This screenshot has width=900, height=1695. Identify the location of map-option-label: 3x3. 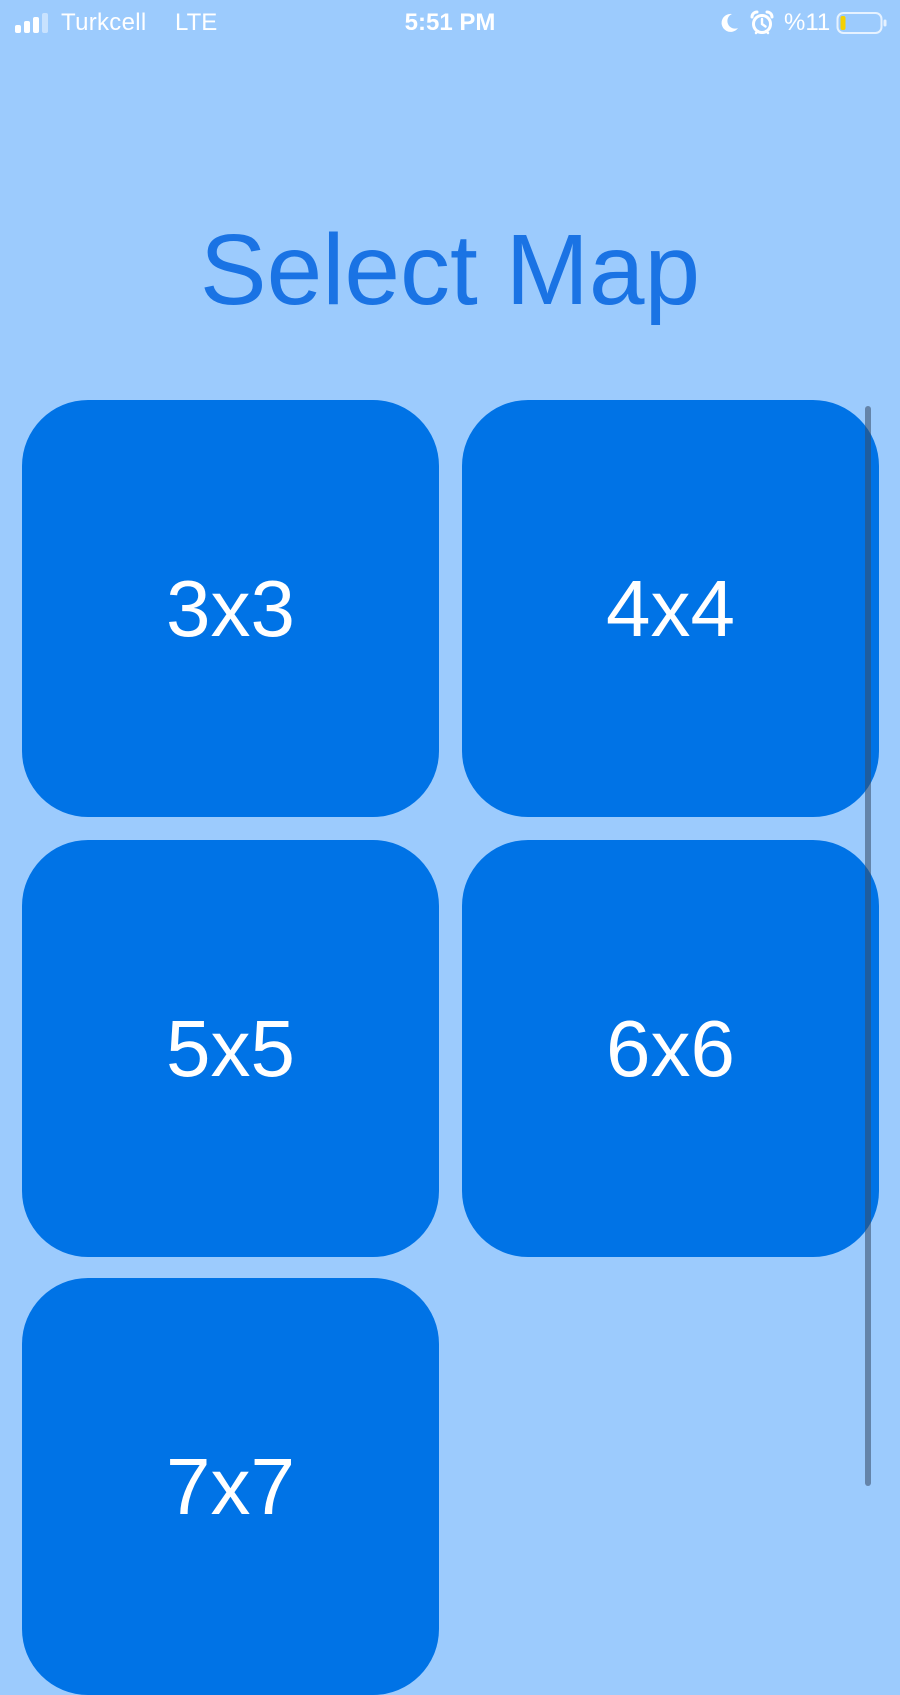
(230, 608).